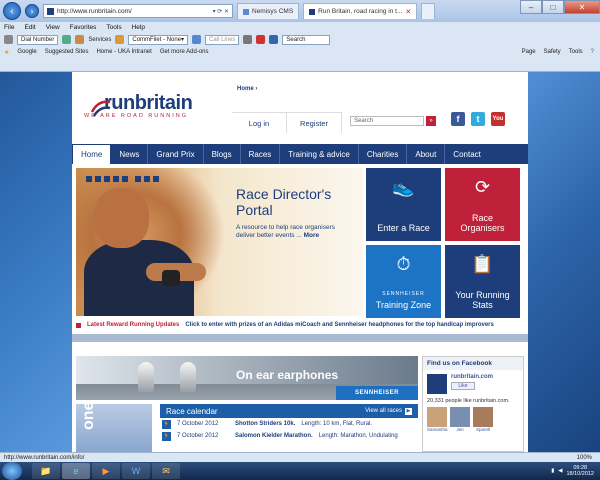  Describe the element at coordinates (138, 27) in the screenshot. I see `menu-help: Help` at that location.